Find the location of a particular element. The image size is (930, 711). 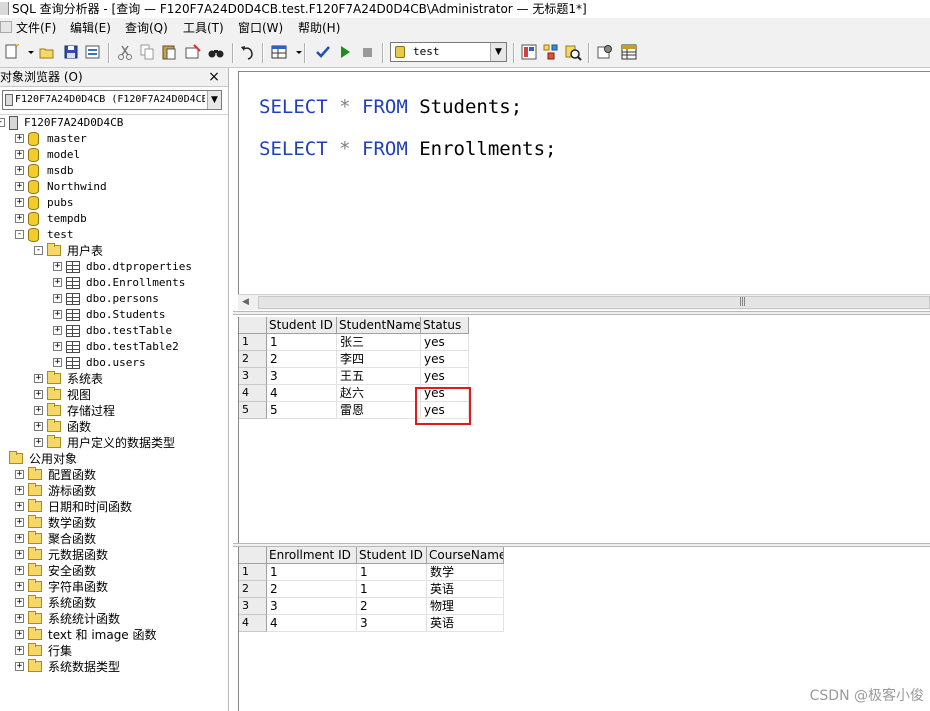

tree-common-object-6: + 安全函数 is located at coordinates (114, 571).